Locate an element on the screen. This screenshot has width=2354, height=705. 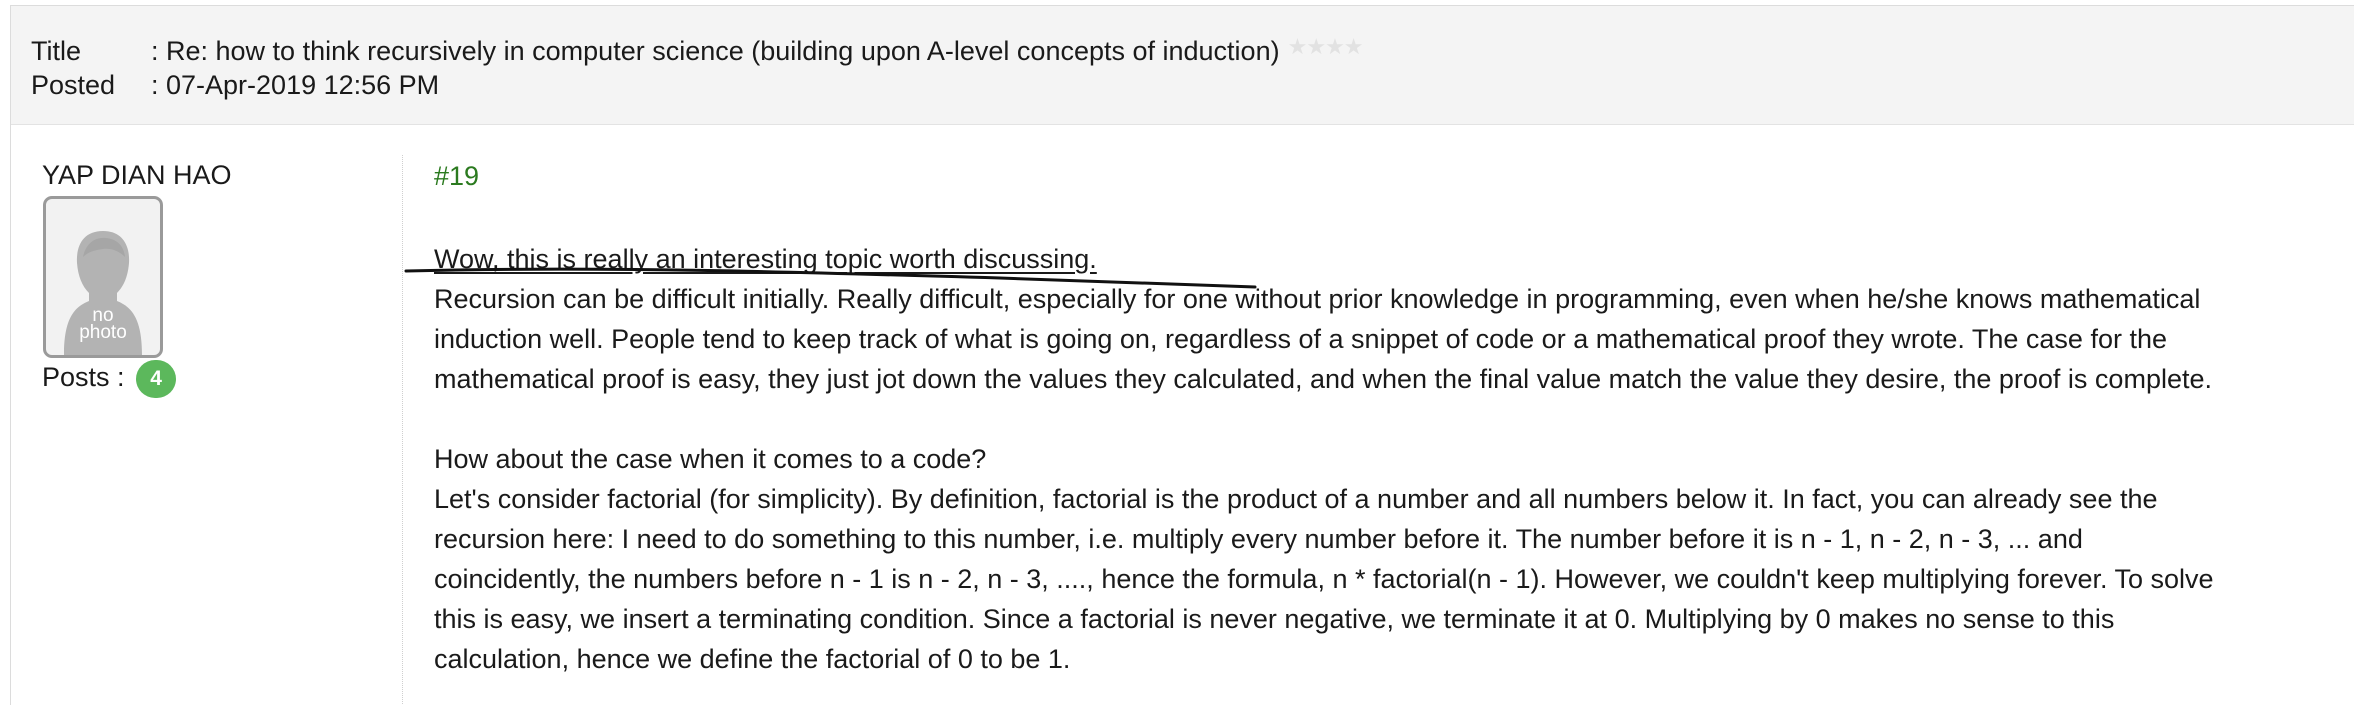
posted-label: Posted is located at coordinates (73, 85).